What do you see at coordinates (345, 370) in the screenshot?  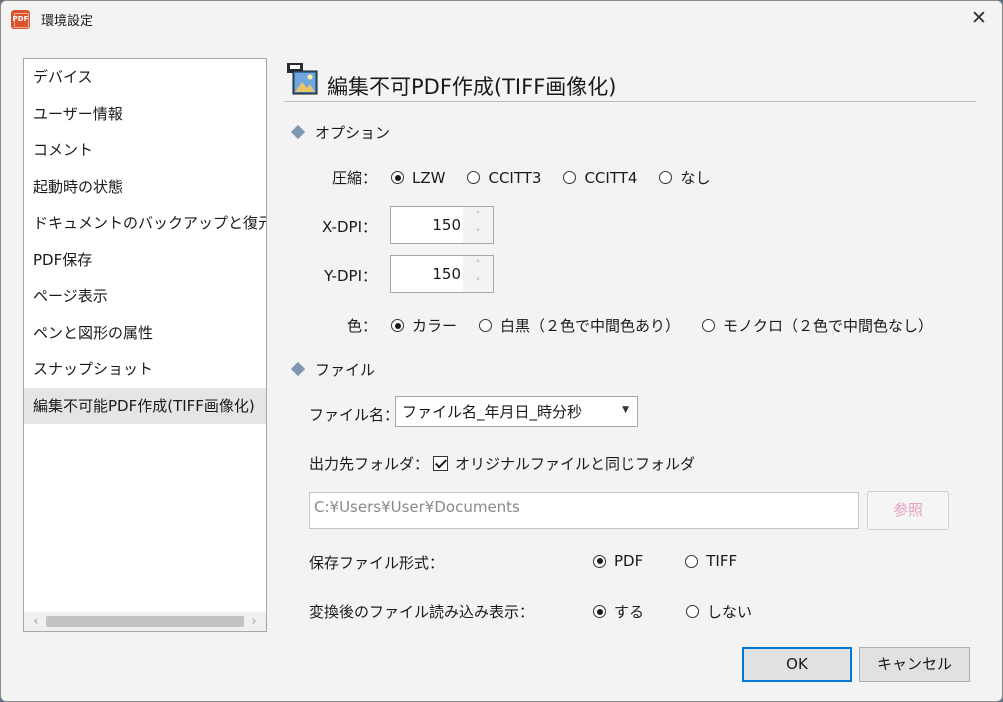 I see `file-section-label: ファイル` at bounding box center [345, 370].